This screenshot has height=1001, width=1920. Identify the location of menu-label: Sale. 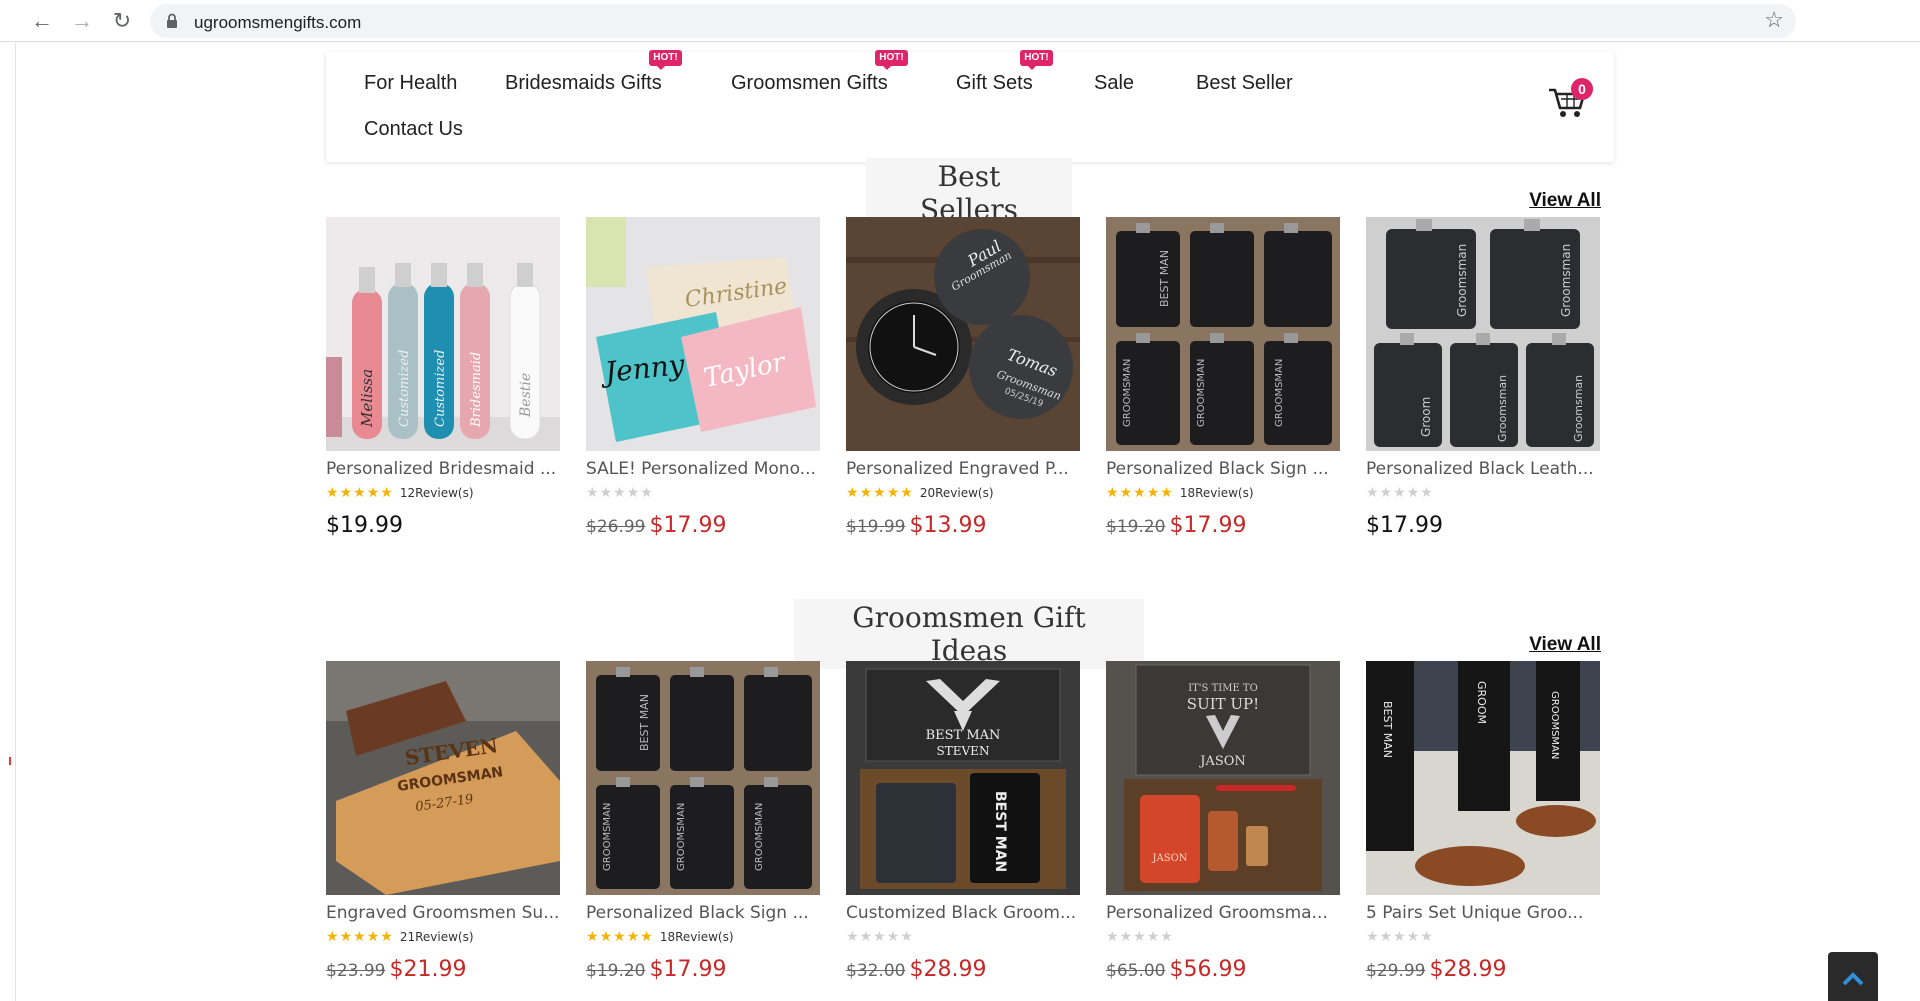
(1114, 83).